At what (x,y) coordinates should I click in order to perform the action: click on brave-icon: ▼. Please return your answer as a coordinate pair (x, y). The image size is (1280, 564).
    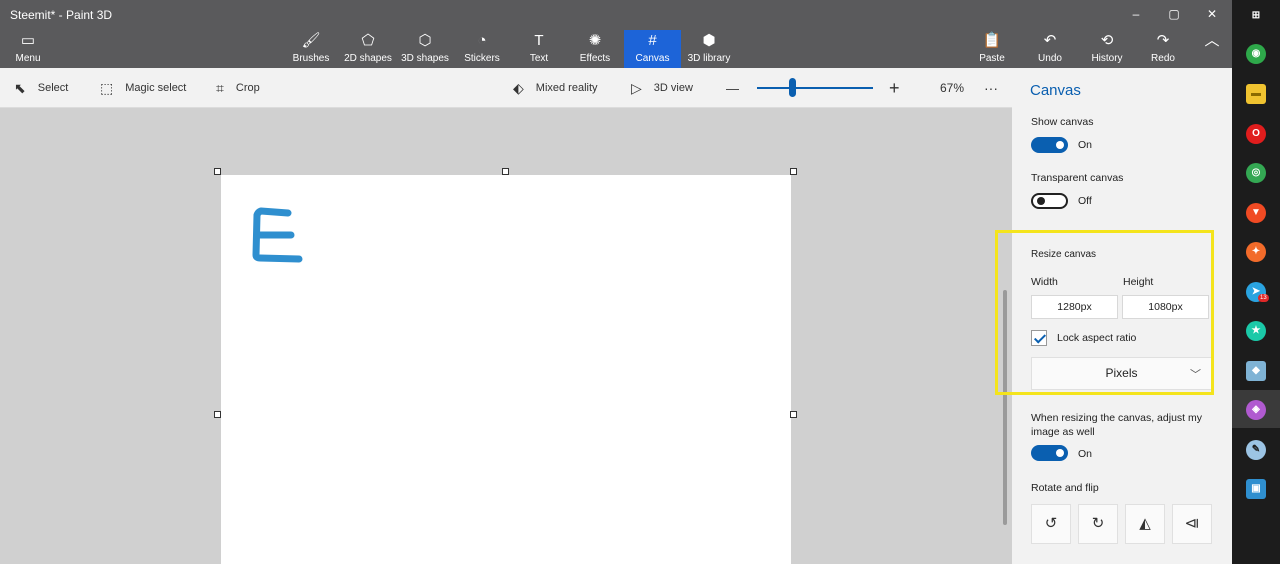
    Looking at the image, I should click on (1256, 213).